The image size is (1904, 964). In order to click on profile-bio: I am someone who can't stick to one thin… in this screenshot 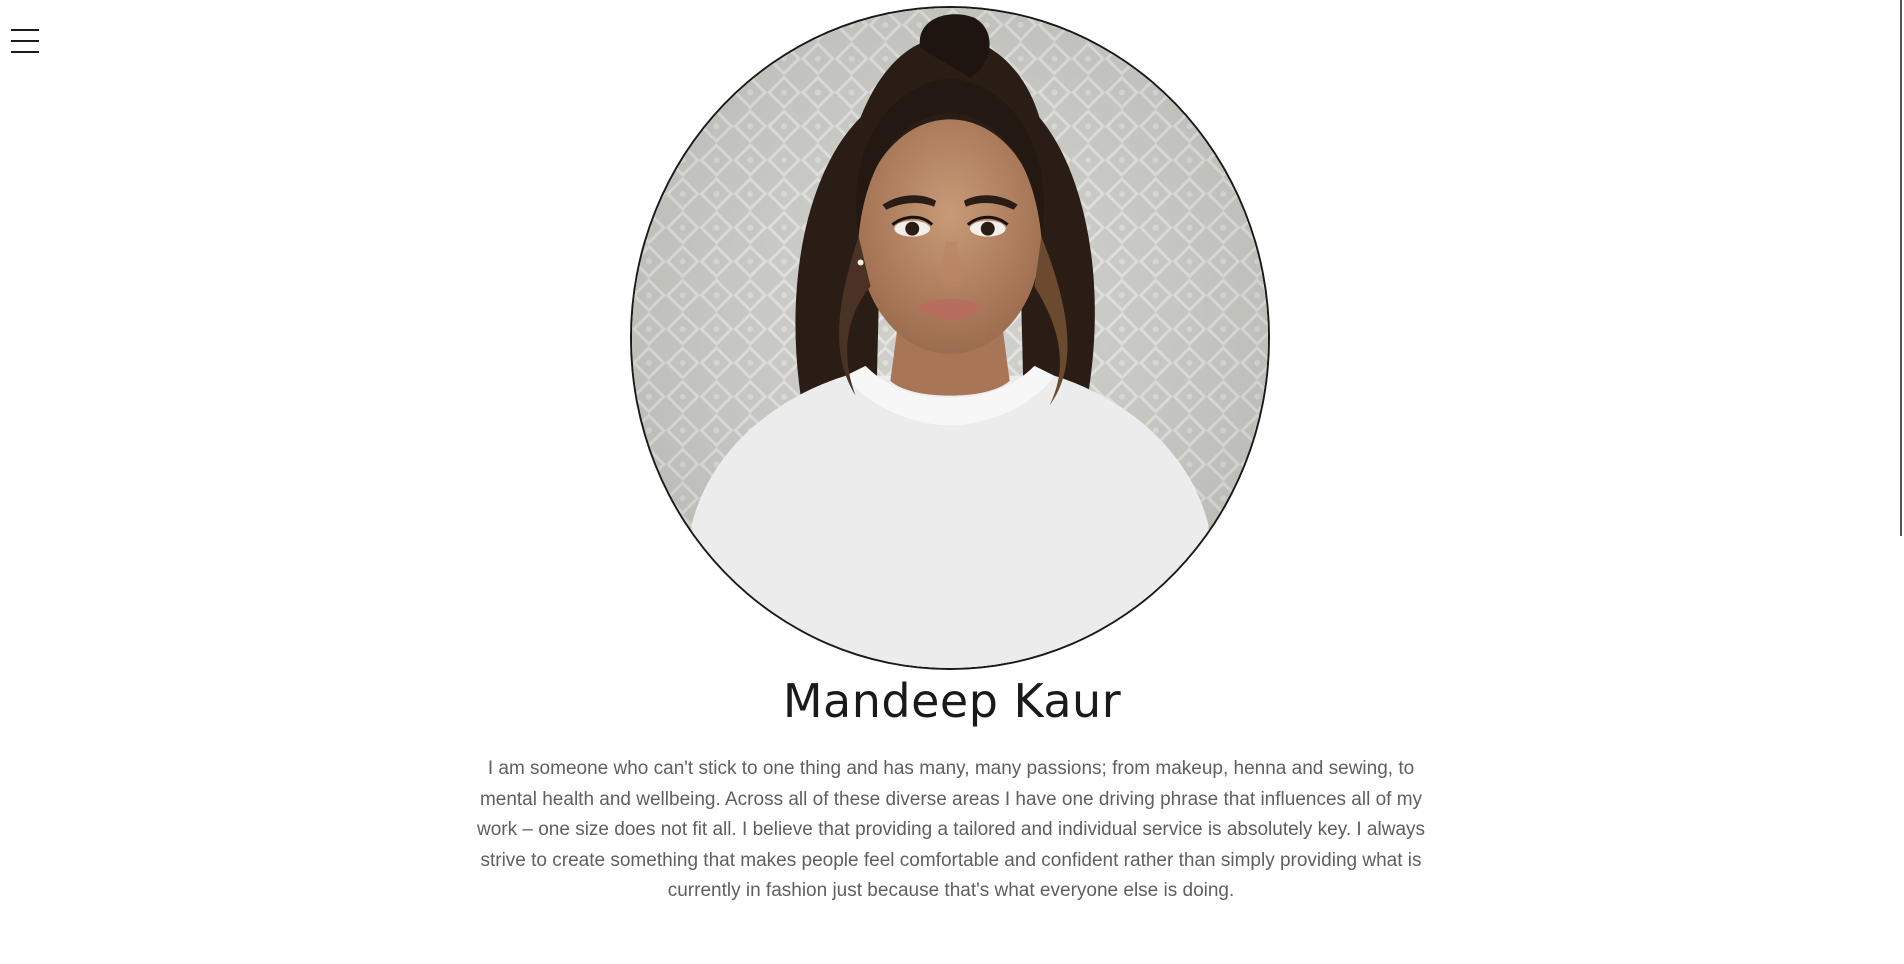, I will do `click(951, 829)`.